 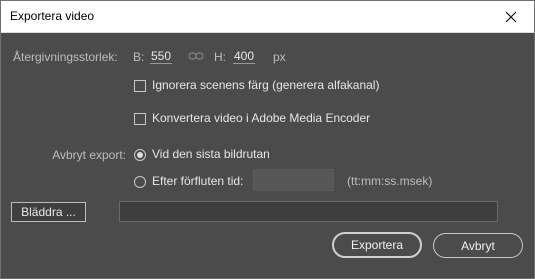 I want to click on width-value: 550, so click(x=161, y=56).